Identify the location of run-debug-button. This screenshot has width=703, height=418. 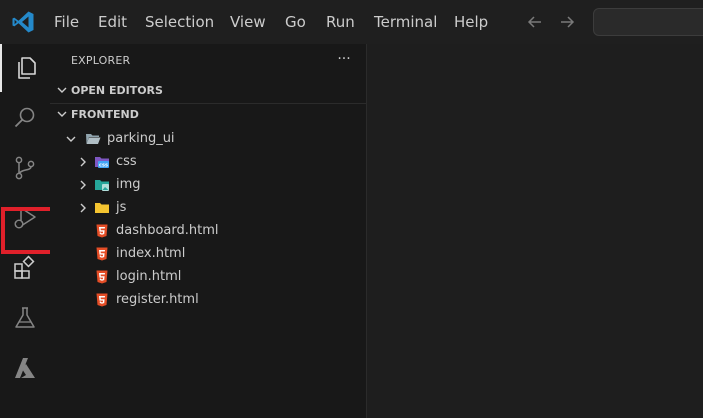
(25, 218).